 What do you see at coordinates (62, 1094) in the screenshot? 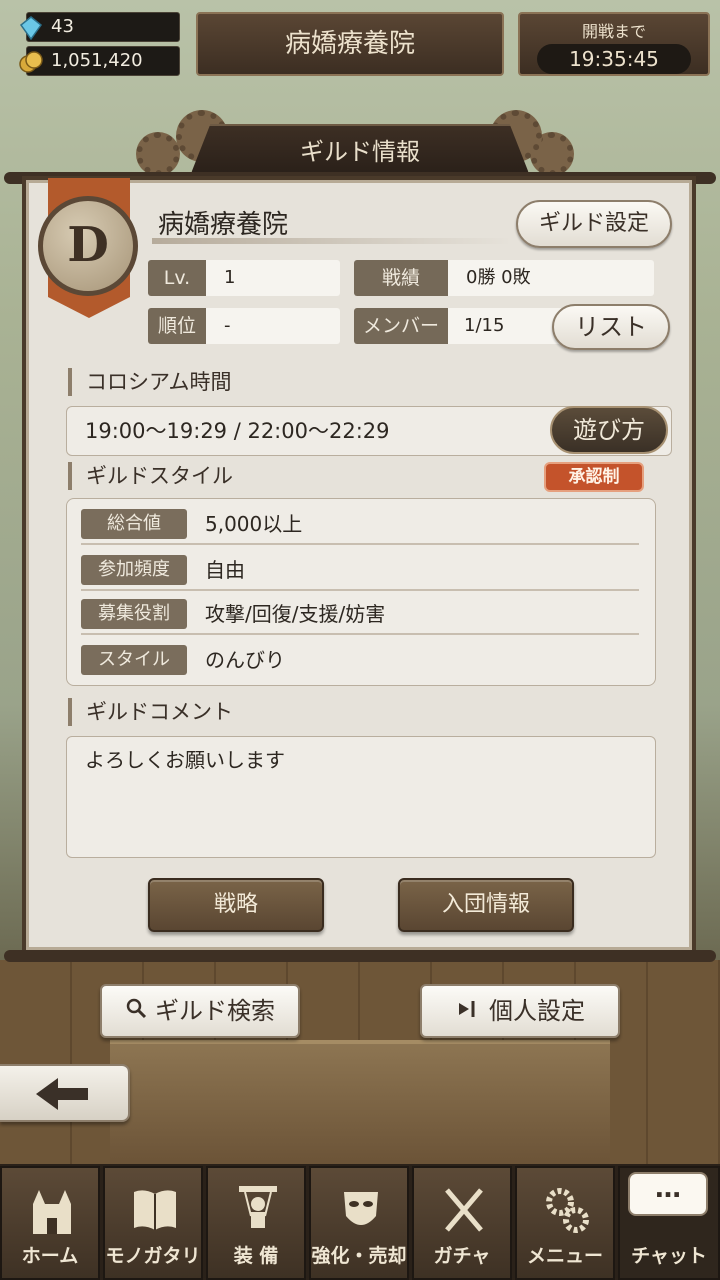
I see `back-arrow-icon` at bounding box center [62, 1094].